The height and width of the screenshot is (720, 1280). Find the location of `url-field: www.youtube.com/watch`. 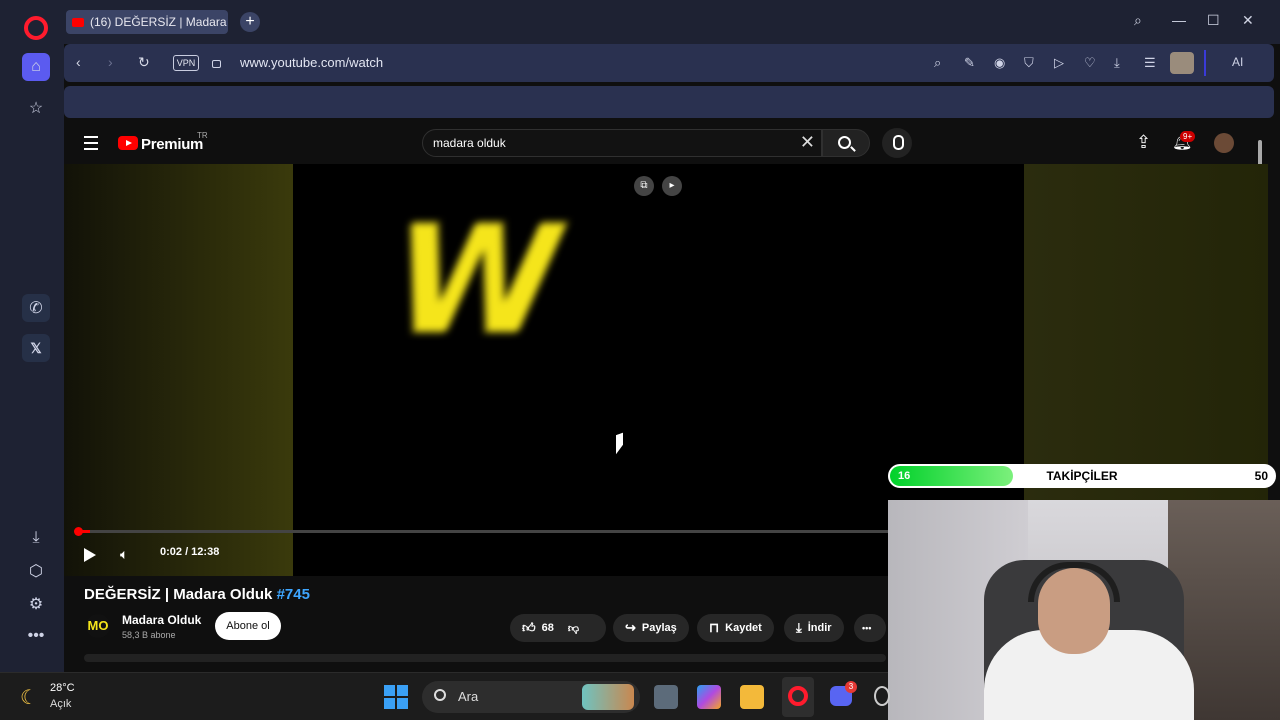

url-field: www.youtube.com/watch is located at coordinates (311, 62).